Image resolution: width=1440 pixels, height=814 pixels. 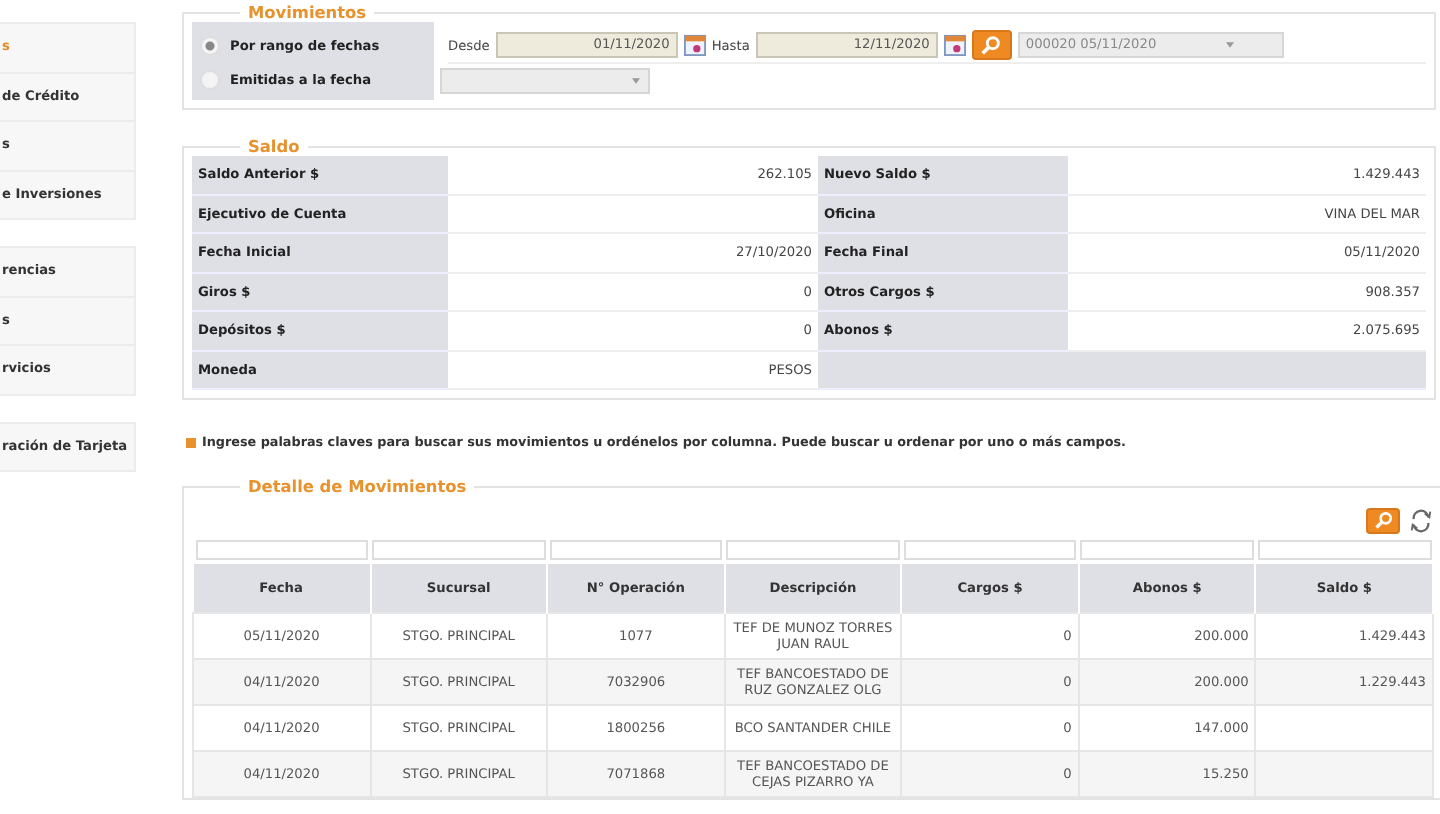 What do you see at coordinates (307, 12) in the screenshot?
I see `section-title: Movimientos` at bounding box center [307, 12].